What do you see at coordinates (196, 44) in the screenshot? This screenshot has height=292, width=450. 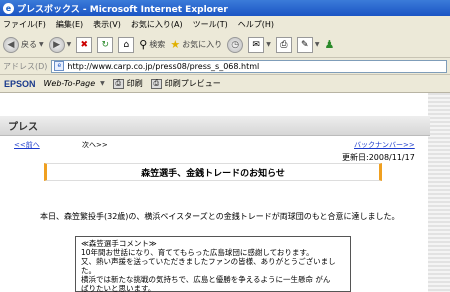 I see `favorites-button: ★ お気に入り` at bounding box center [196, 44].